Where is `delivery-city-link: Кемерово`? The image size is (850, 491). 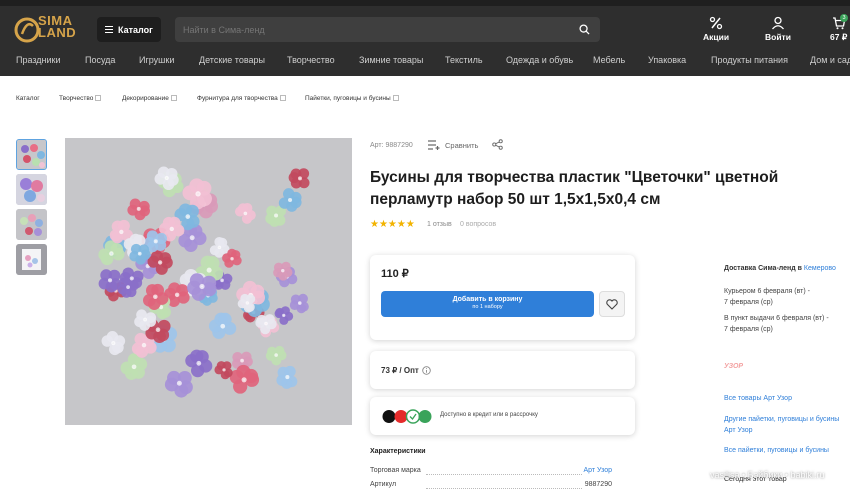 delivery-city-link: Кемерово is located at coordinates (820, 268).